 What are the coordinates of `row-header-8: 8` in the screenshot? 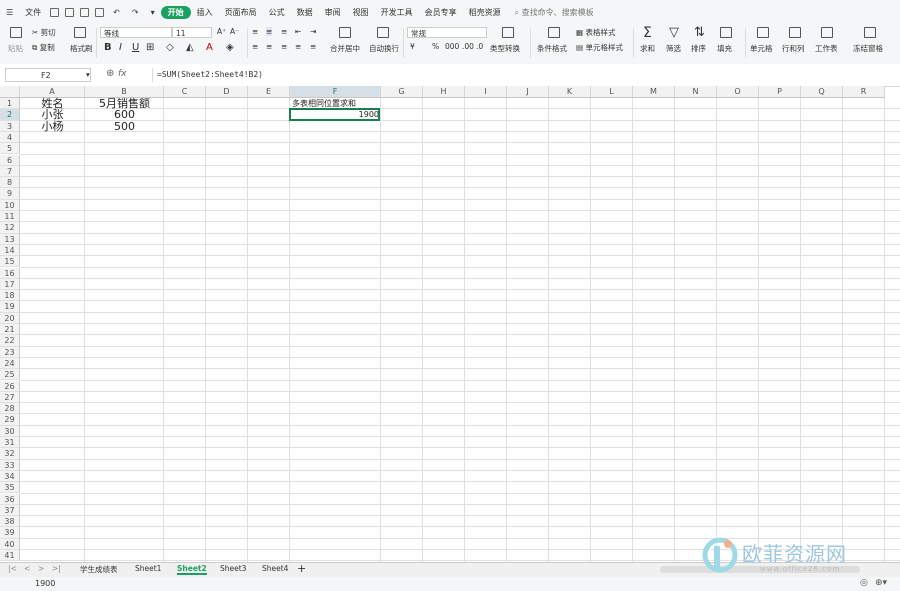 It's located at (10, 183).